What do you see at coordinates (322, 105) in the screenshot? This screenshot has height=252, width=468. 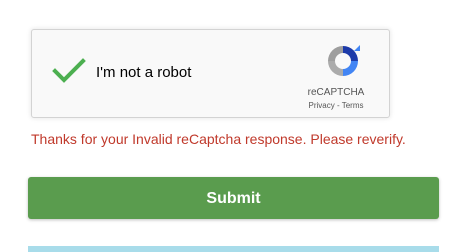 I see `privacy-link: Privacy` at bounding box center [322, 105].